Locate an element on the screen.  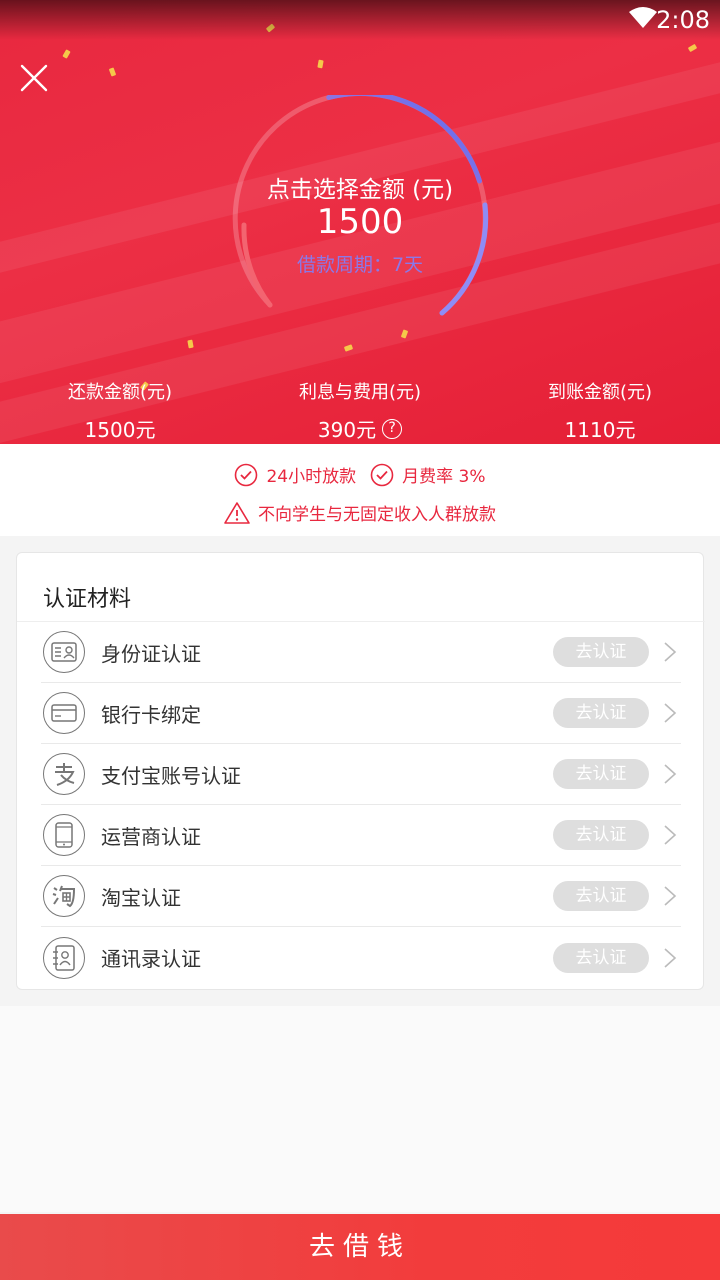
notice-badge: 24小时放款 is located at coordinates (295, 474).